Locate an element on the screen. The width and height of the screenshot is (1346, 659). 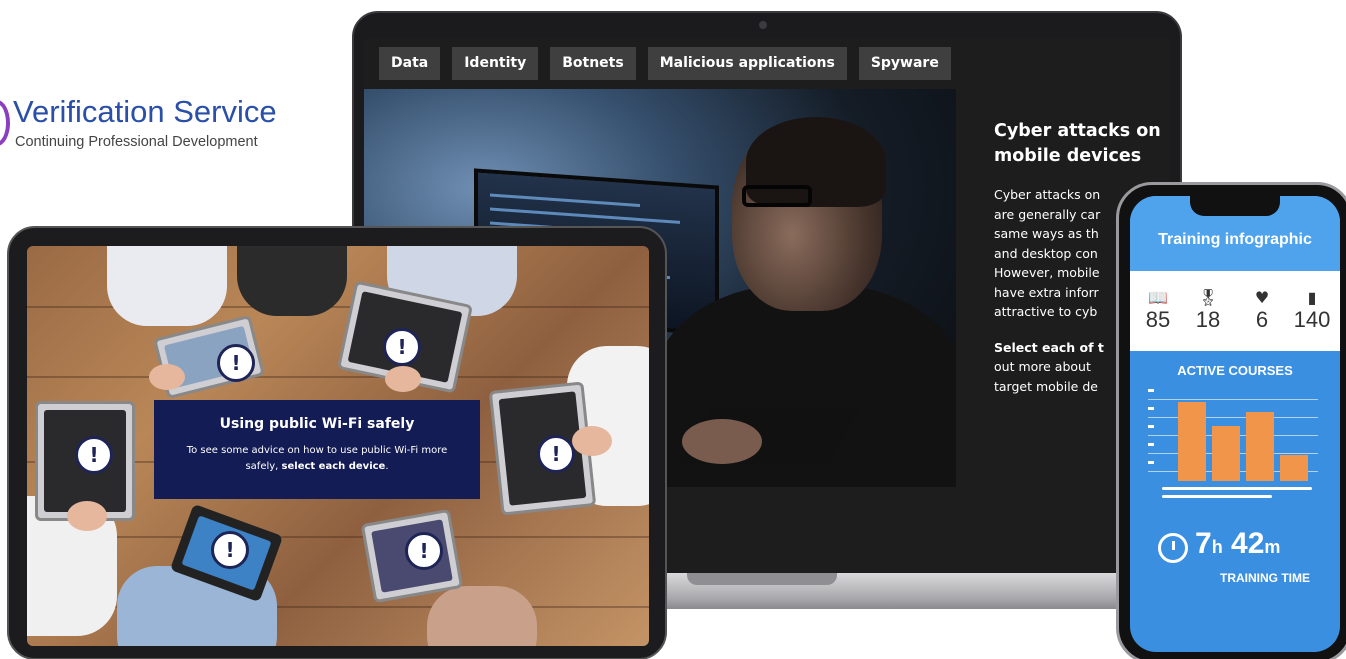
training-time: 7h 42m TRAINING TIME is located at coordinates (1235, 560).